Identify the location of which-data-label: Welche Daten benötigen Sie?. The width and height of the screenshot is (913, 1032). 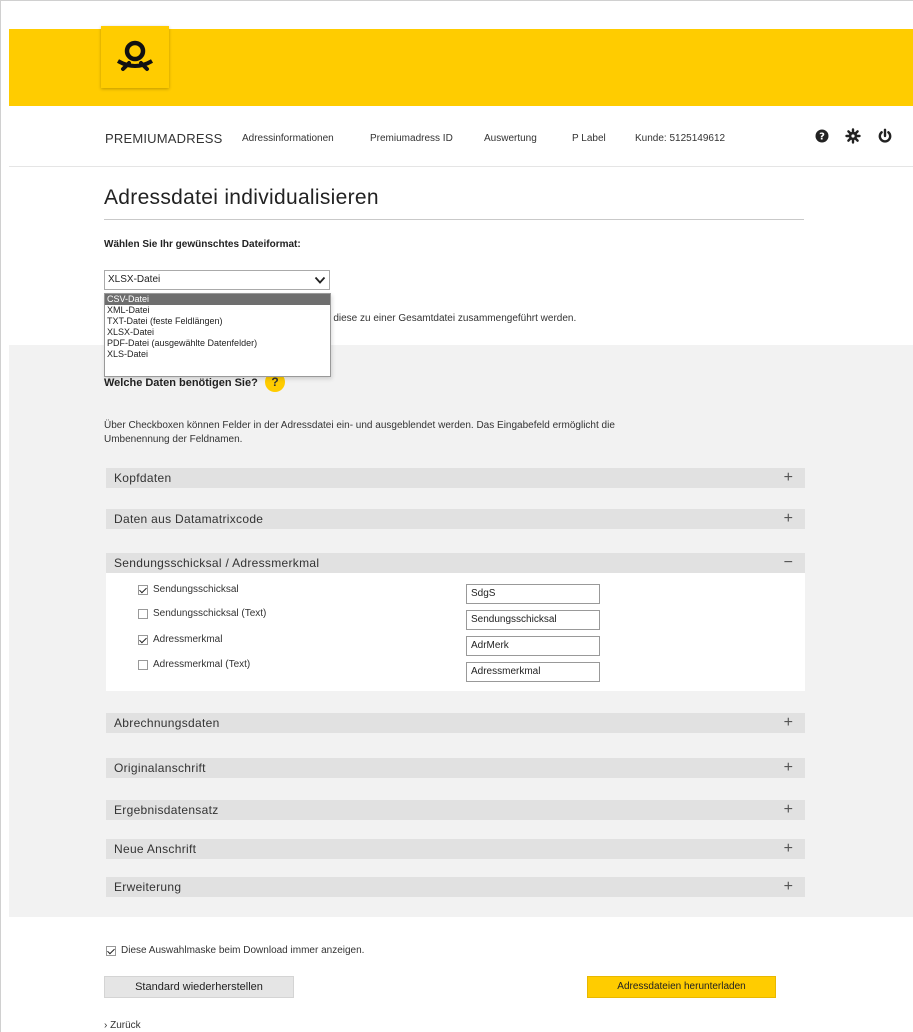
(181, 383).